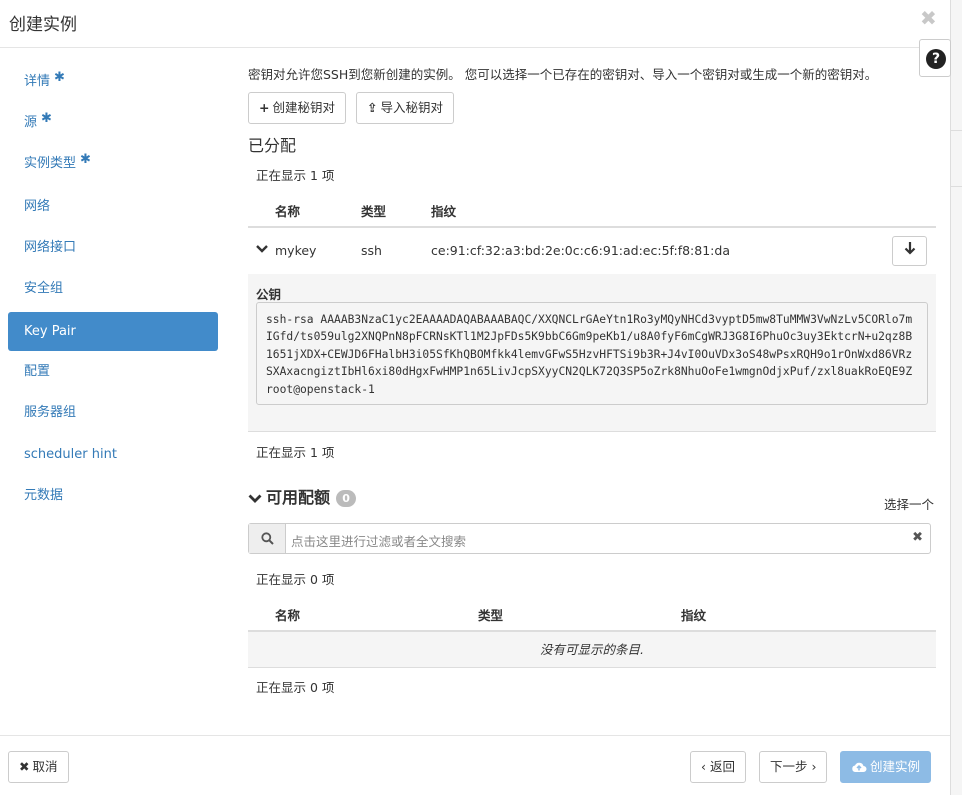 The width and height of the screenshot is (962, 795). What do you see at coordinates (113, 122) in the screenshot?
I see `sidebar-item-source: 源 ✱` at bounding box center [113, 122].